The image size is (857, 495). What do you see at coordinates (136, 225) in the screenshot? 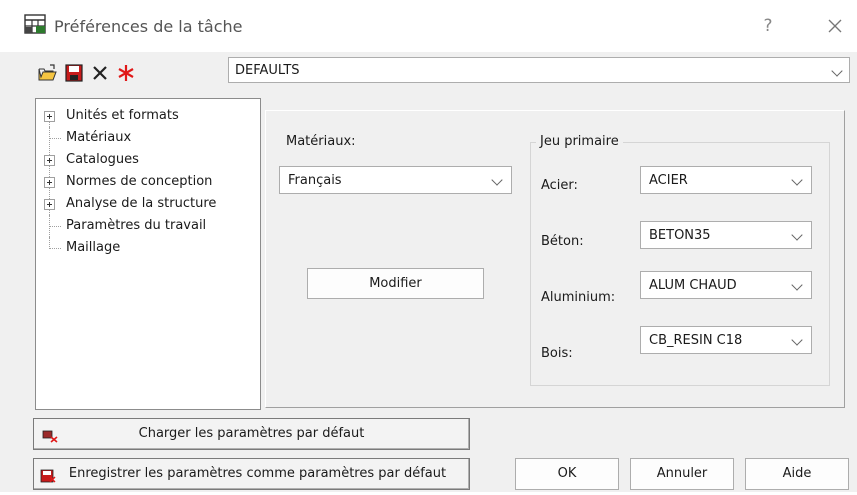
I see `tree-item-label: Paramètres du travail` at bounding box center [136, 225].